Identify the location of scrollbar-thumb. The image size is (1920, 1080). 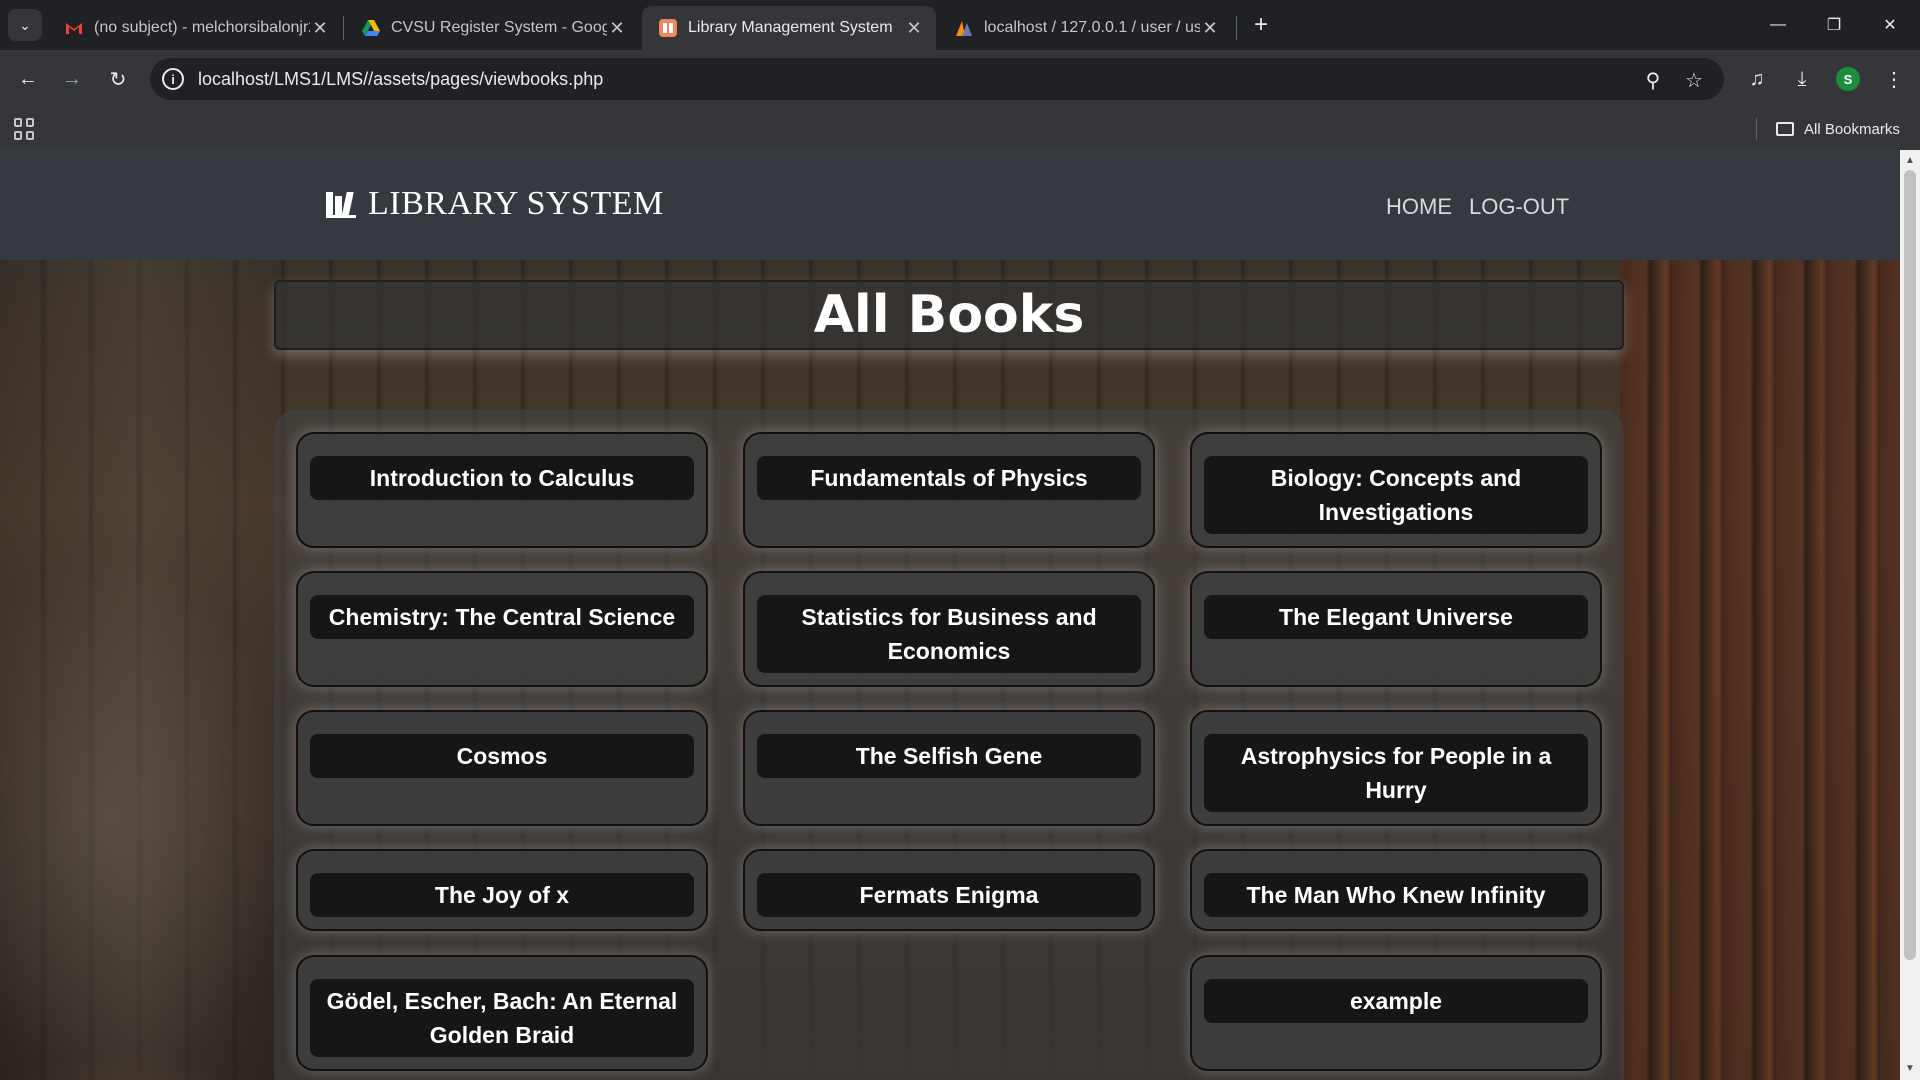
(1910, 565).